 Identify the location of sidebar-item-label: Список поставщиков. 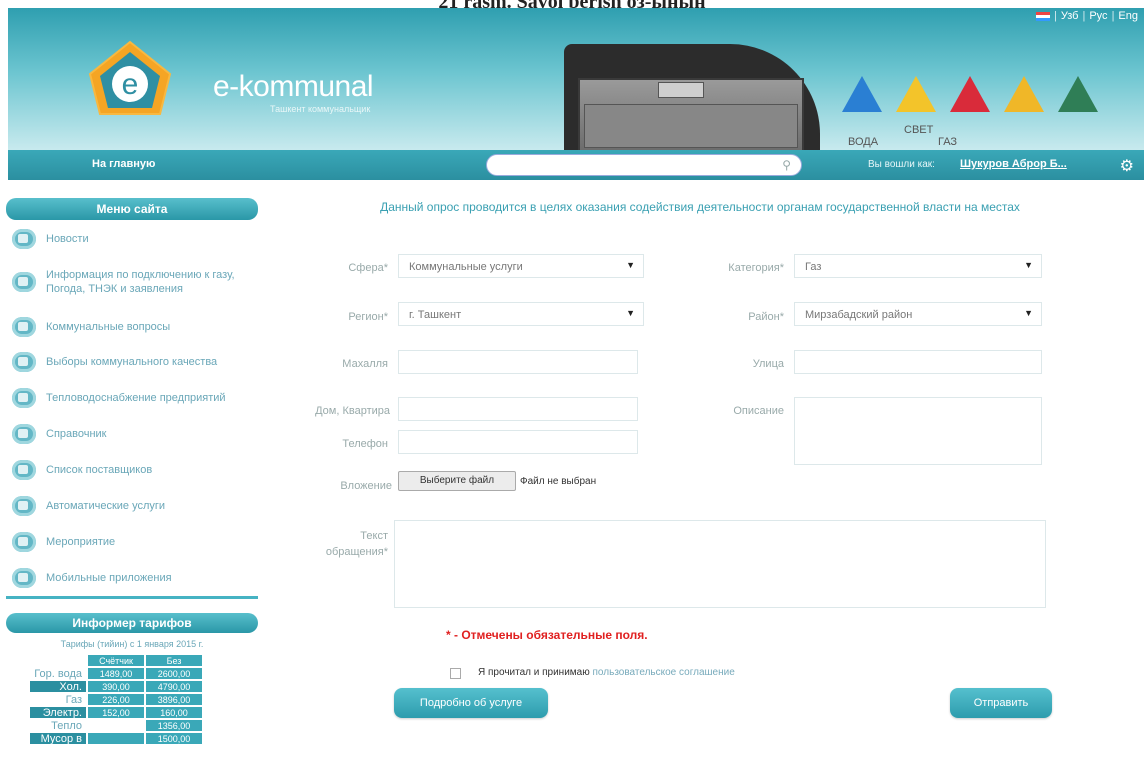
(99, 470).